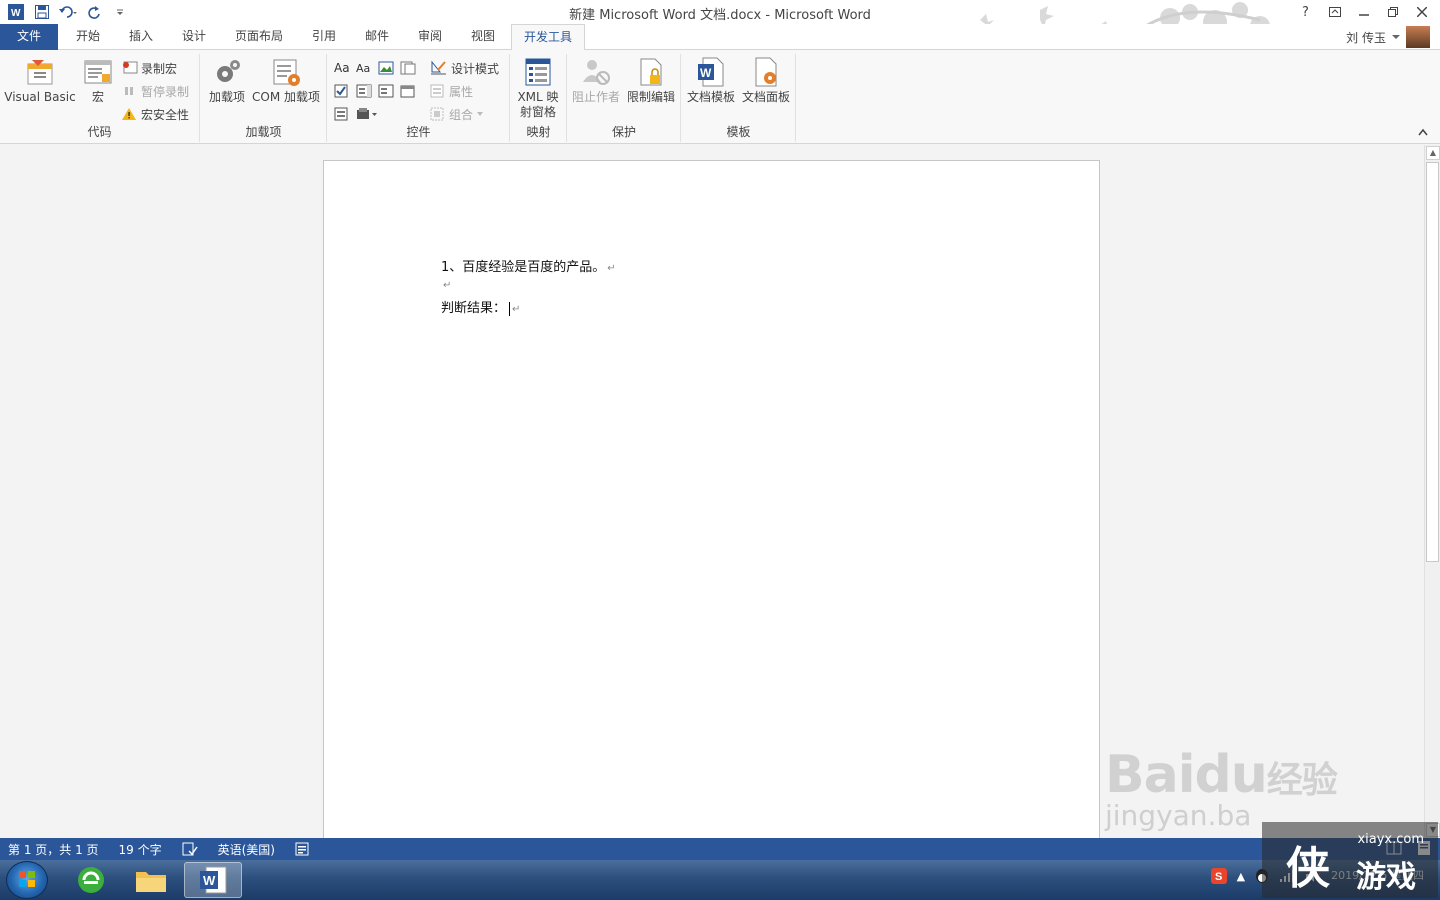 This screenshot has height=900, width=1440. What do you see at coordinates (1334, 12) in the screenshot?
I see `ribbon-display-options-icon` at bounding box center [1334, 12].